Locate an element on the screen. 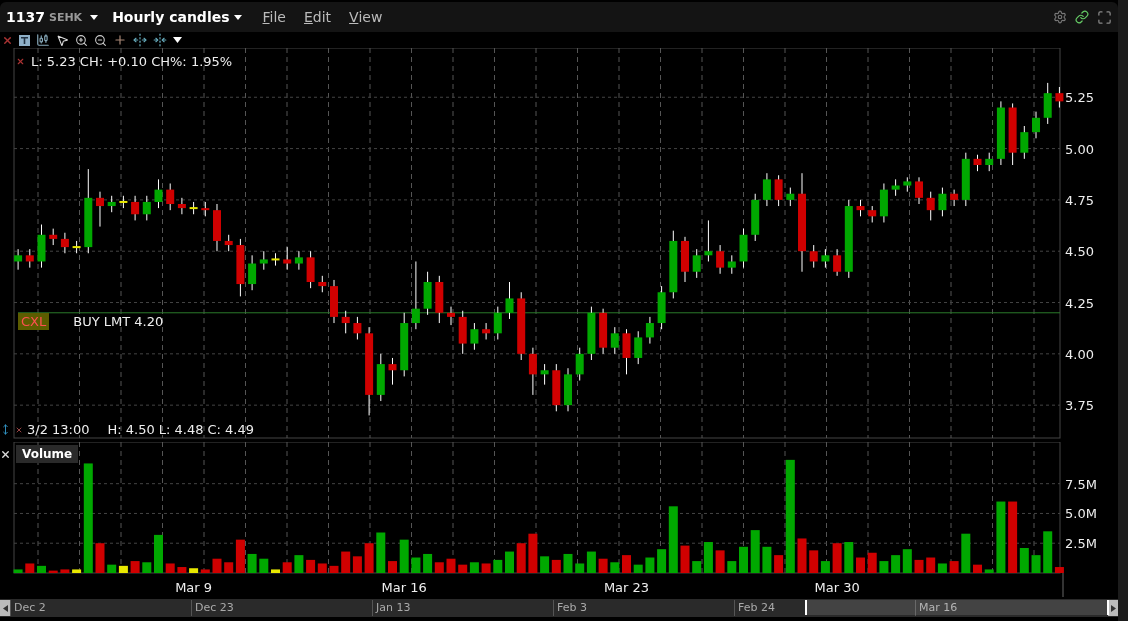 The image size is (1128, 621). axis-label: 4.75 is located at coordinates (1079, 200).